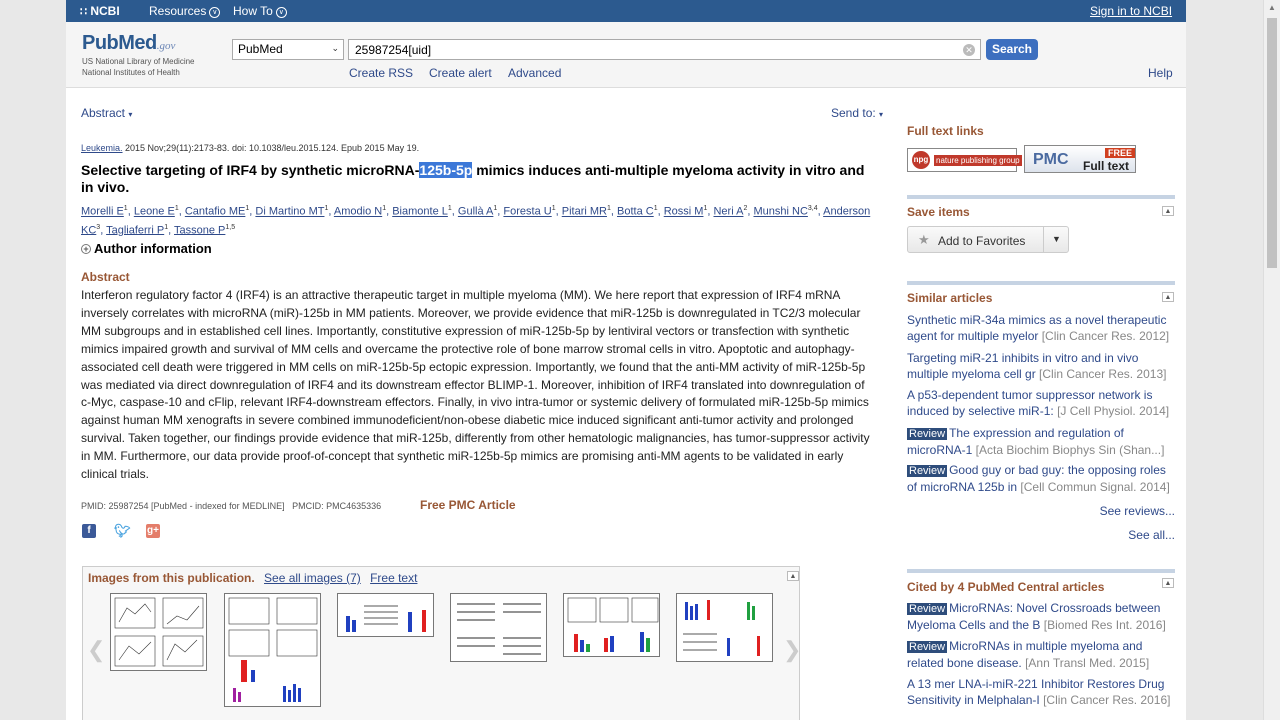  What do you see at coordinates (813, 208) in the screenshot?
I see `affiliation-number: 3,4` at bounding box center [813, 208].